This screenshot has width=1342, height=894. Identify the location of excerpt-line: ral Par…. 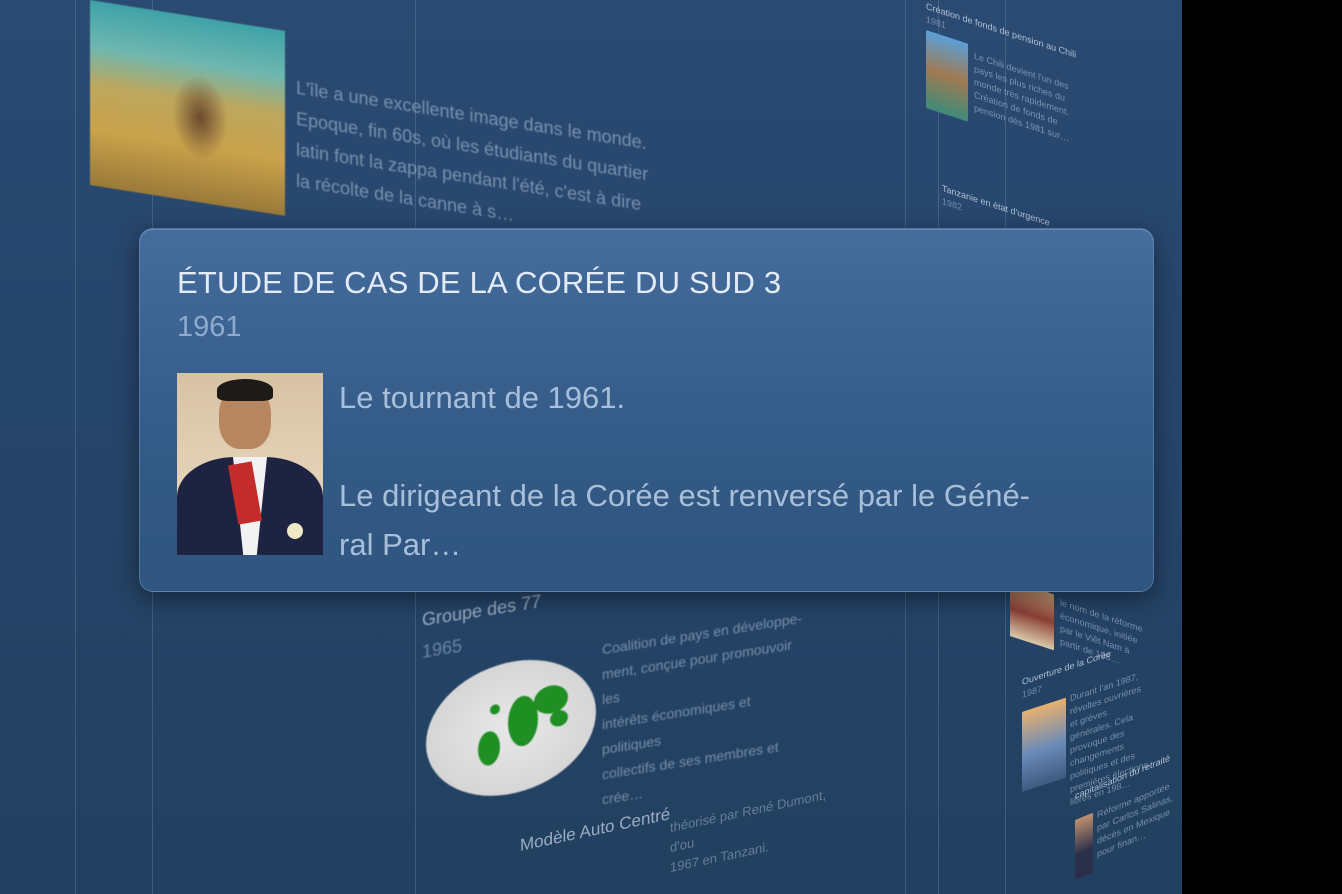
(400, 544).